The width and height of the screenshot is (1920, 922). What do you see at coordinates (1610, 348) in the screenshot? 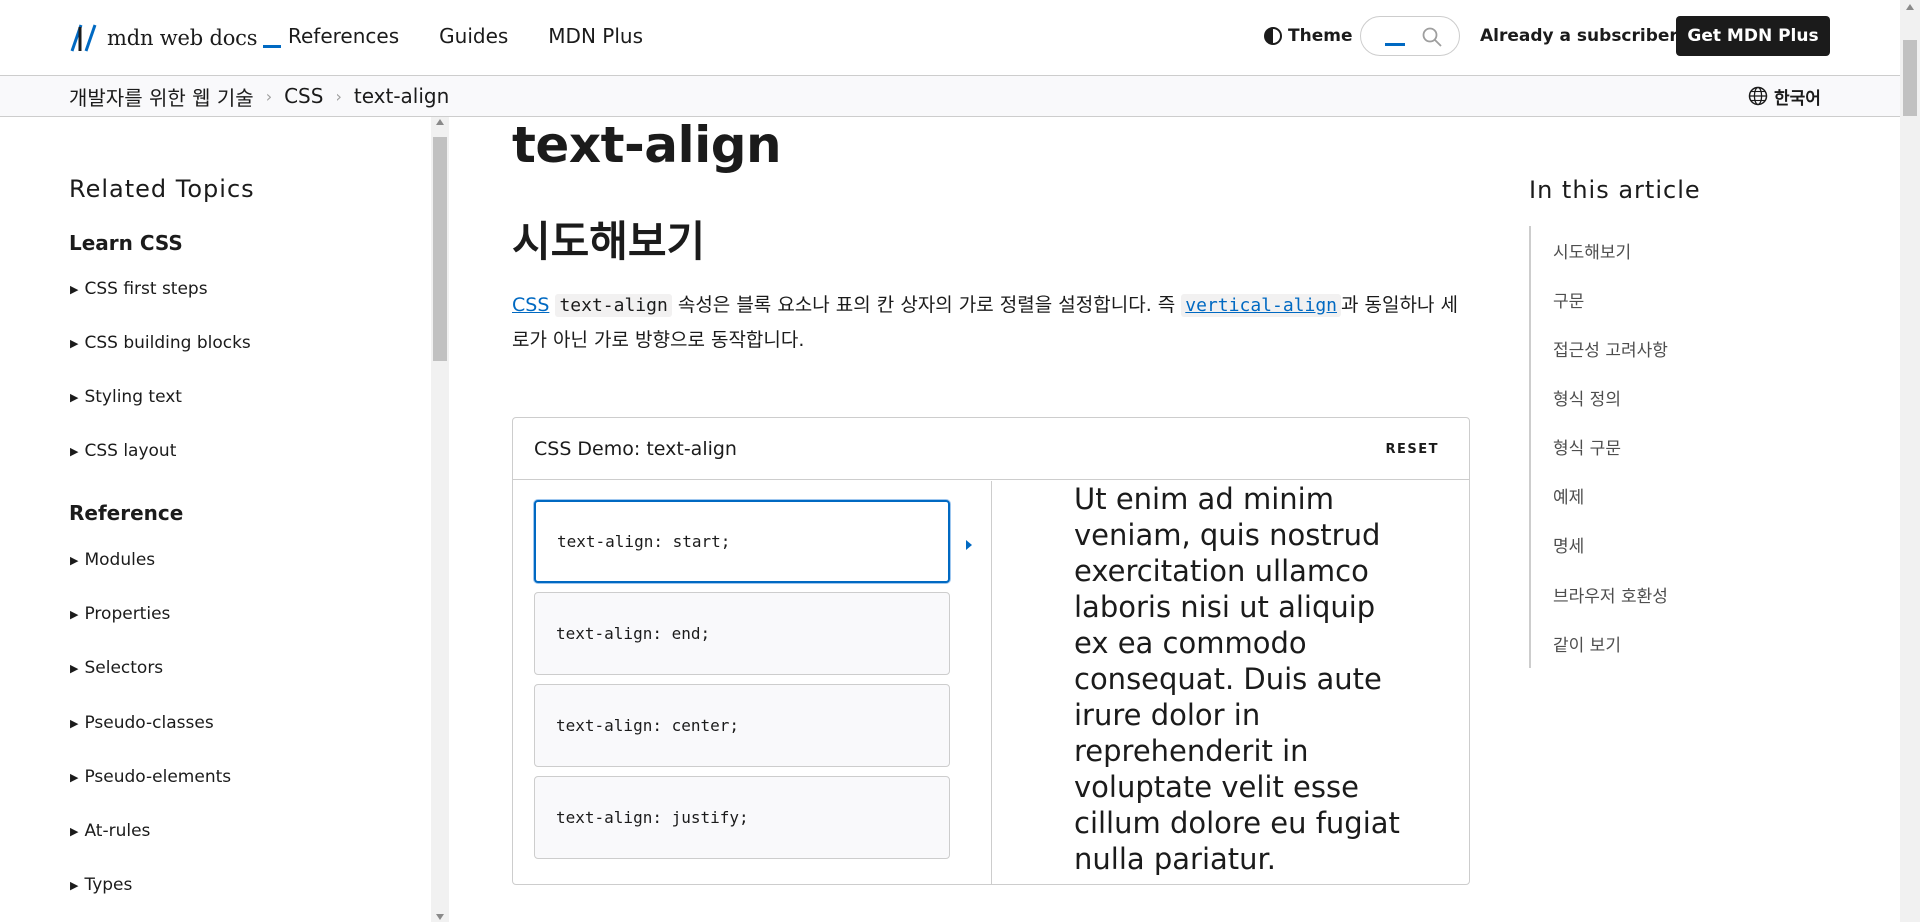
I see `toc-item: 접근성 고려사항` at bounding box center [1610, 348].